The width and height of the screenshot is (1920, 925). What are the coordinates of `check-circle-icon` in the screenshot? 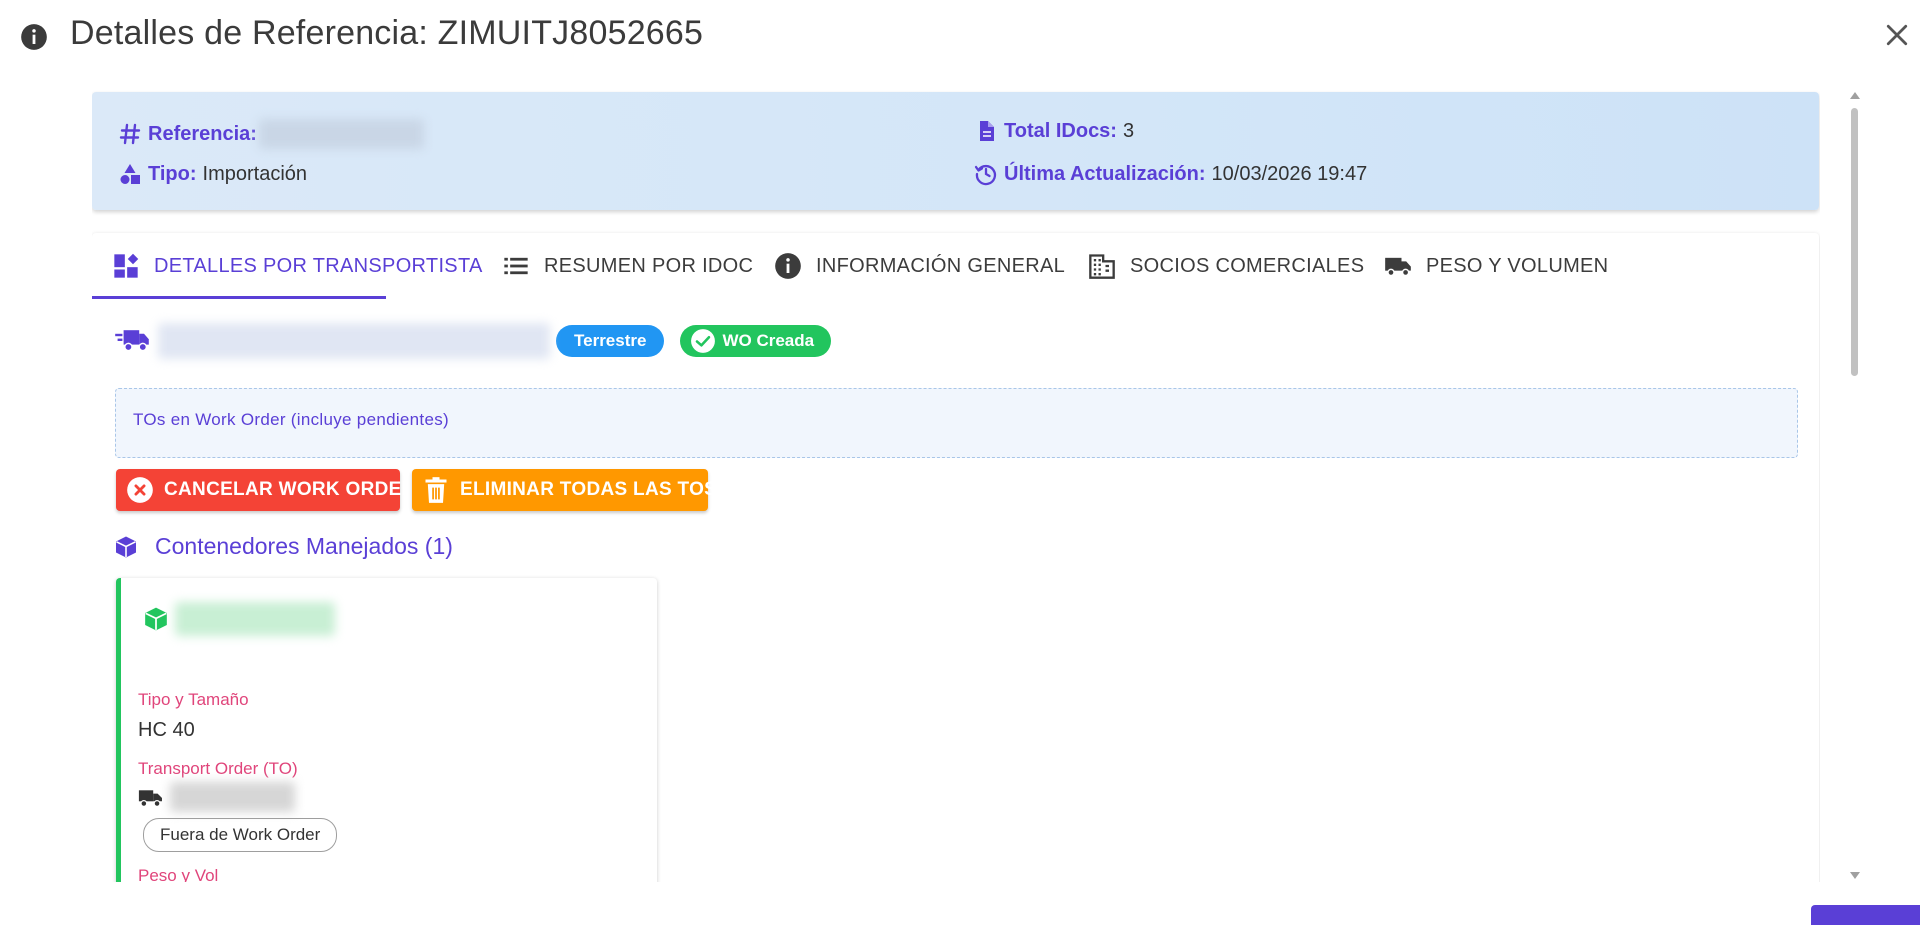 It's located at (703, 341).